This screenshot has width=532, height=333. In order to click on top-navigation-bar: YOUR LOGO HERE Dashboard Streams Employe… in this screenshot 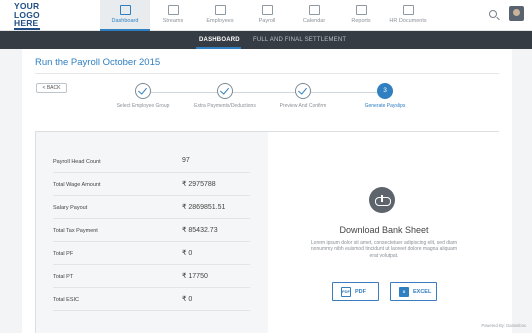, I will do `click(266, 15)`.